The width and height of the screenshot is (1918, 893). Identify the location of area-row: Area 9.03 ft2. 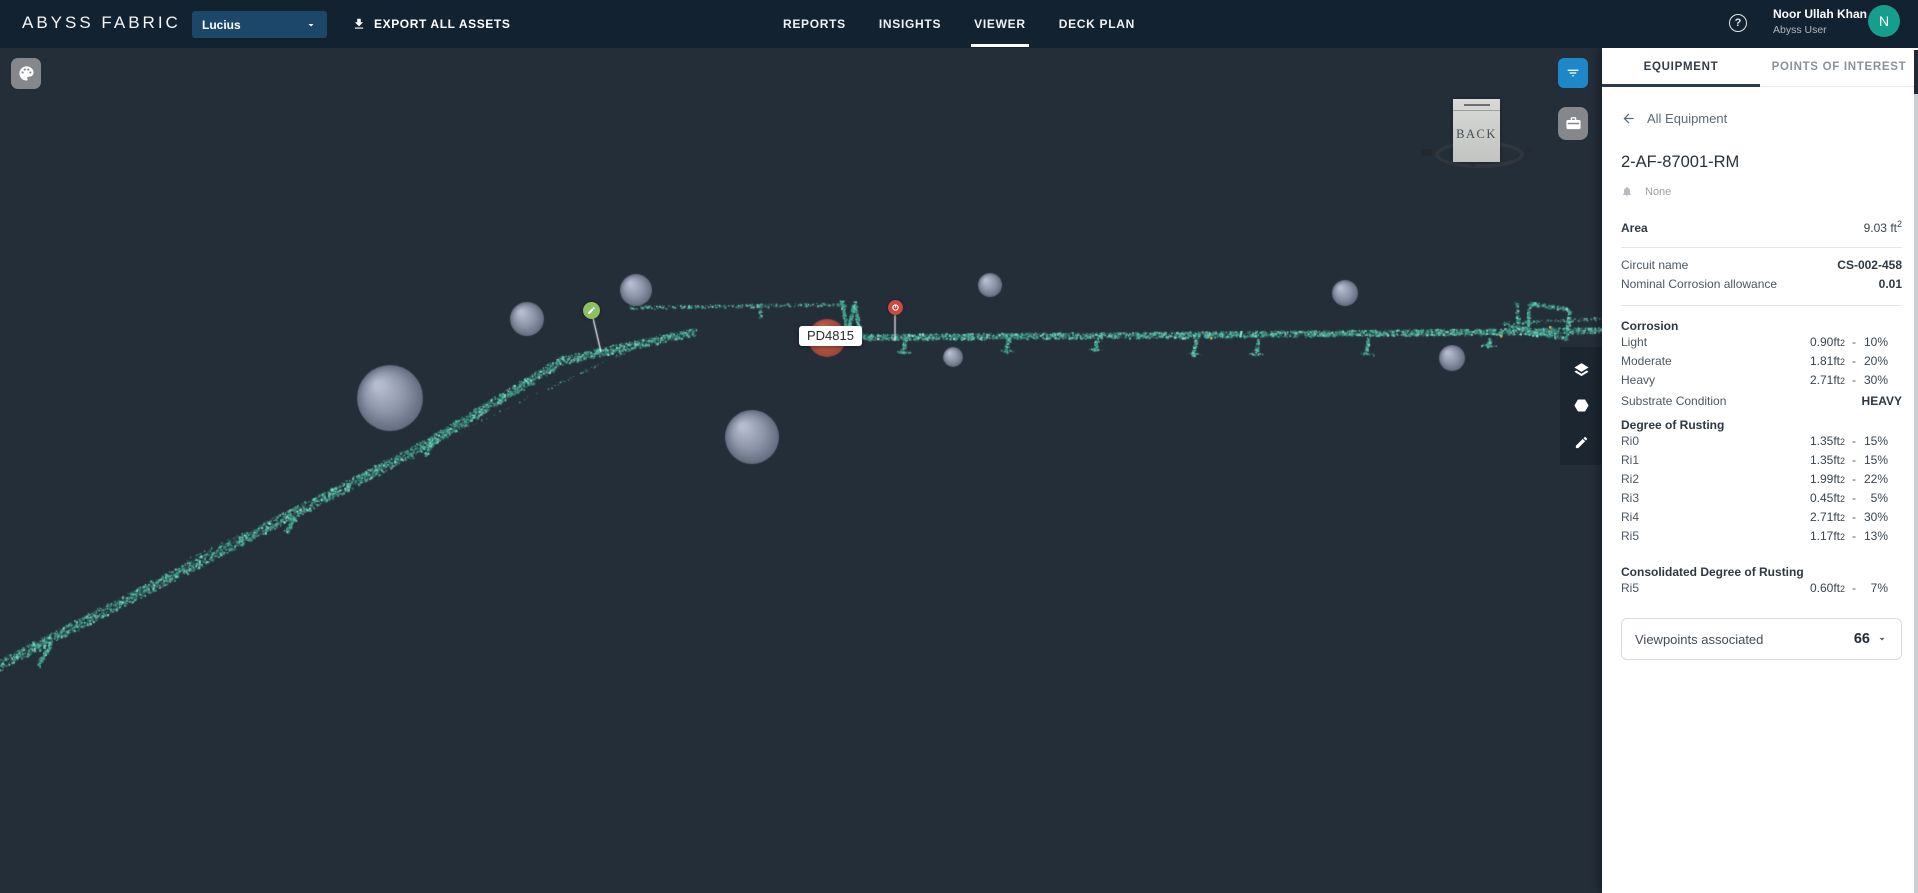
(1761, 227).